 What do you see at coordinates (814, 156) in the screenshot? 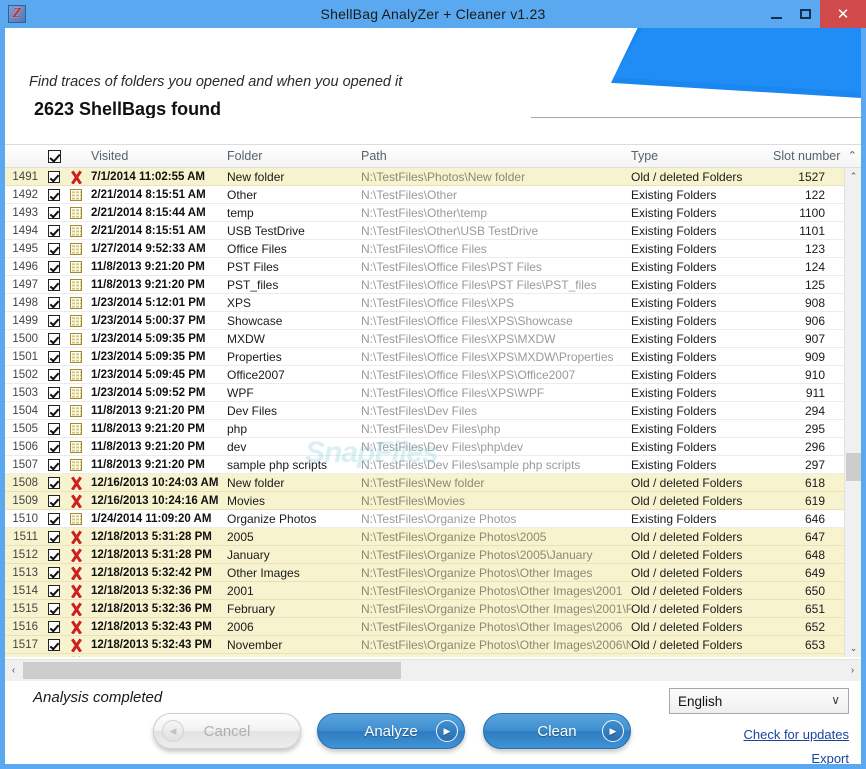
I see `column-header-slot-number: Slot number` at bounding box center [814, 156].